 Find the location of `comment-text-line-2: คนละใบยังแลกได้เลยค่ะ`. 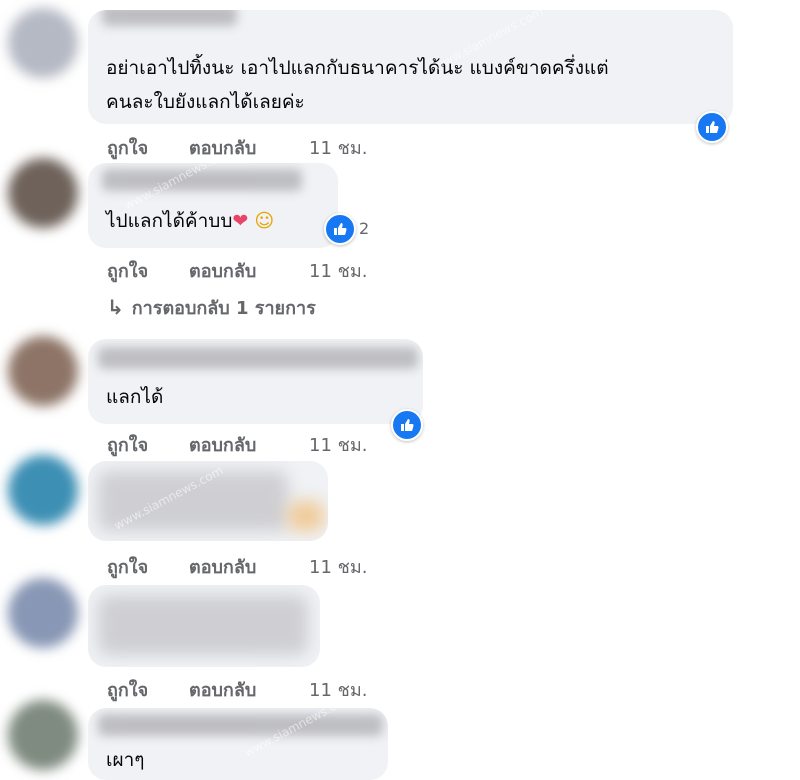

comment-text-line-2: คนละใบยังแลกได้เลยค่ะ is located at coordinates (205, 102).